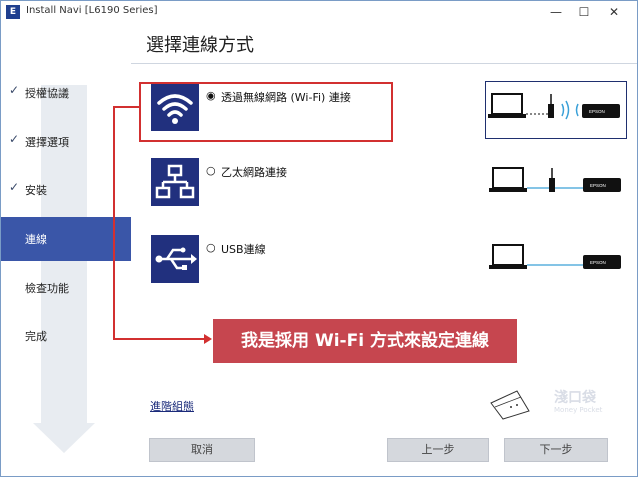  What do you see at coordinates (384, 63) in the screenshot?
I see `title-divider` at bounding box center [384, 63].